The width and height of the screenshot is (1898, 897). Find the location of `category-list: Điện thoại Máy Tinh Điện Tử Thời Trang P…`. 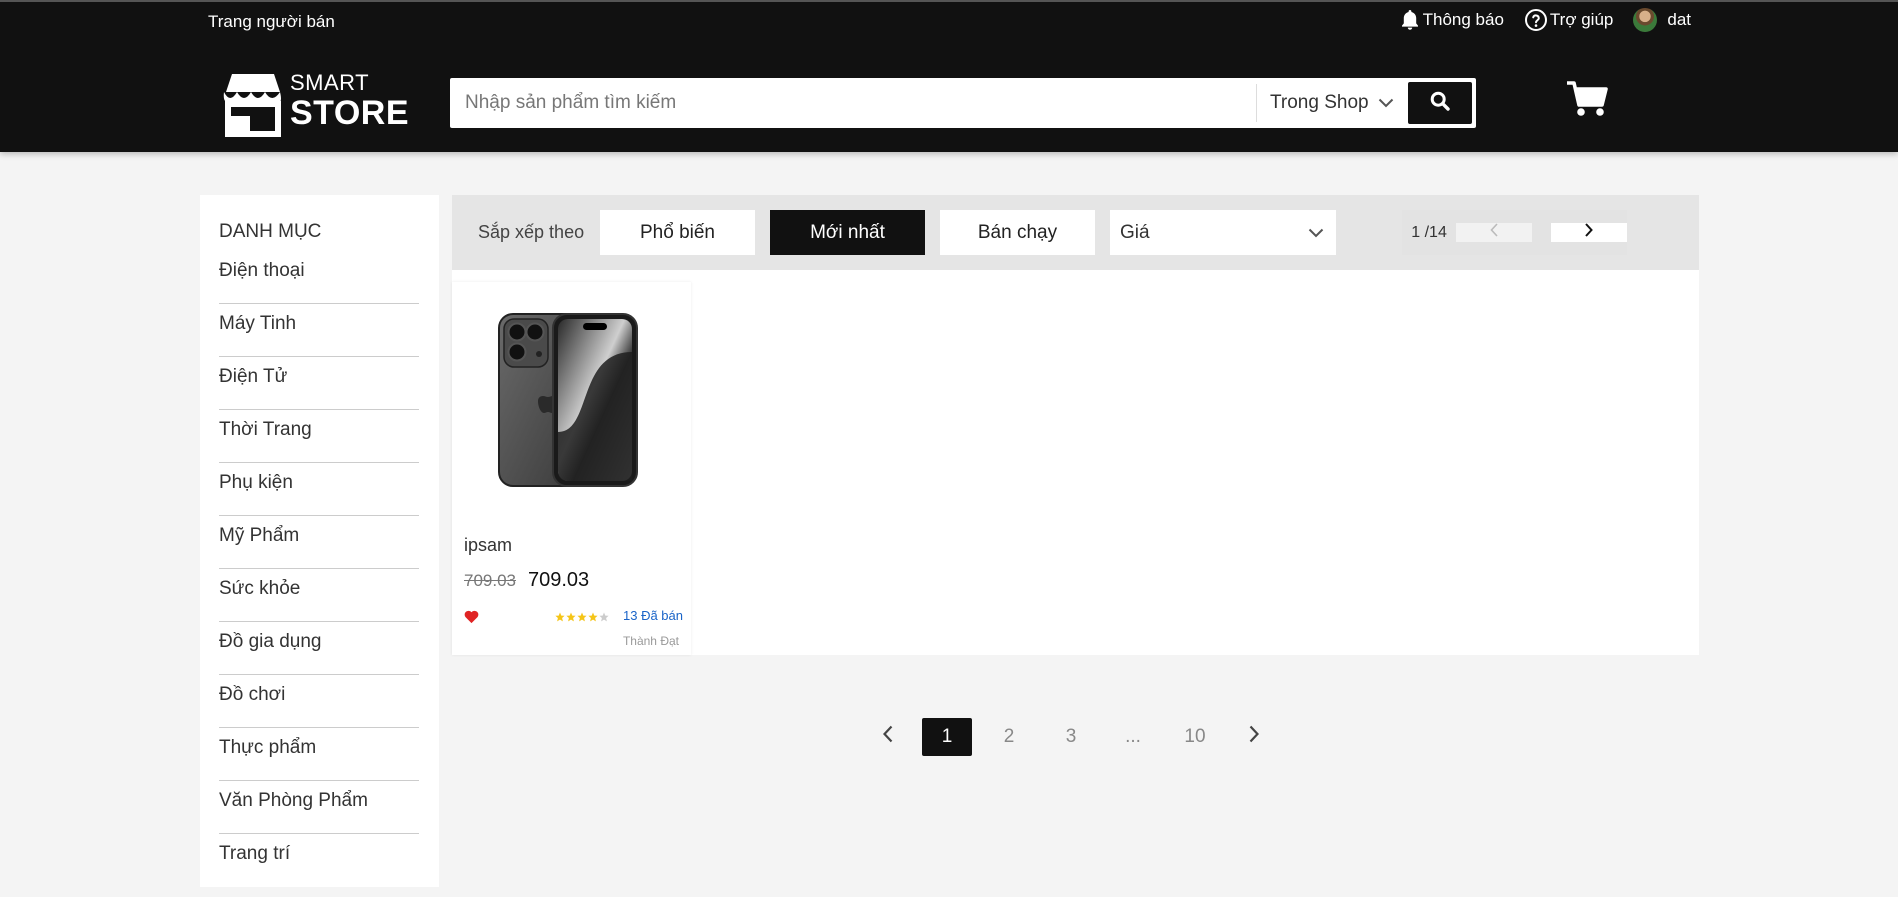

category-list: Điện thoại Máy Tinh Điện Tử Thời Trang P… is located at coordinates (319, 569).